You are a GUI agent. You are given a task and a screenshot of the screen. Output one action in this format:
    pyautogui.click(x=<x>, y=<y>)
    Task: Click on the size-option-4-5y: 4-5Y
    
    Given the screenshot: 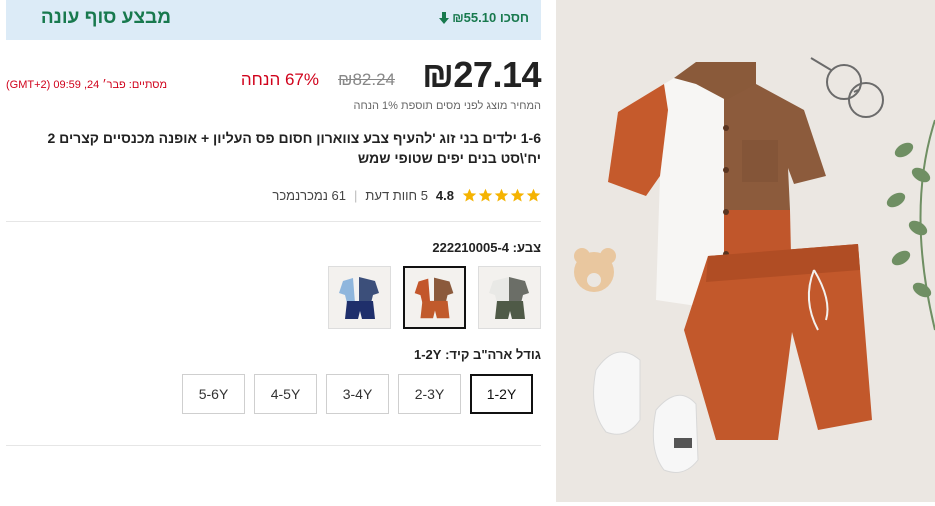 What is the action you would take?
    pyautogui.click(x=285, y=394)
    